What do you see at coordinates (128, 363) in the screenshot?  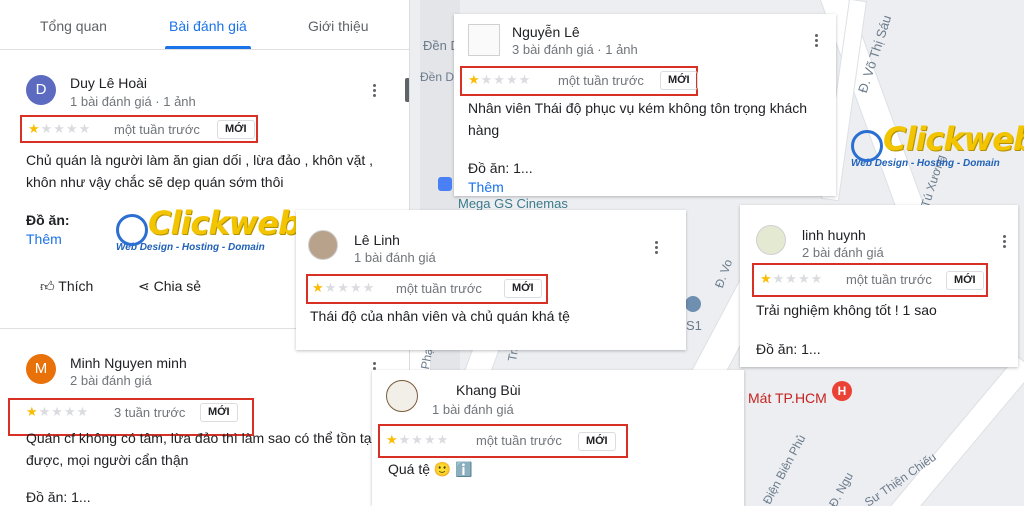 I see `reviewer-name: Minh Nguyen minh` at bounding box center [128, 363].